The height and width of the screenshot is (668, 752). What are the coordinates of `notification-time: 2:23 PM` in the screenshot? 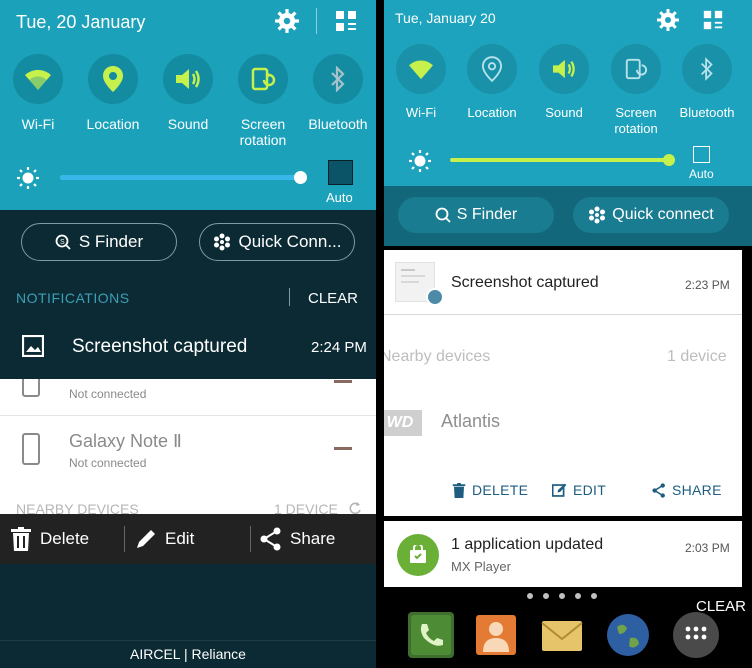 It's located at (707, 285).